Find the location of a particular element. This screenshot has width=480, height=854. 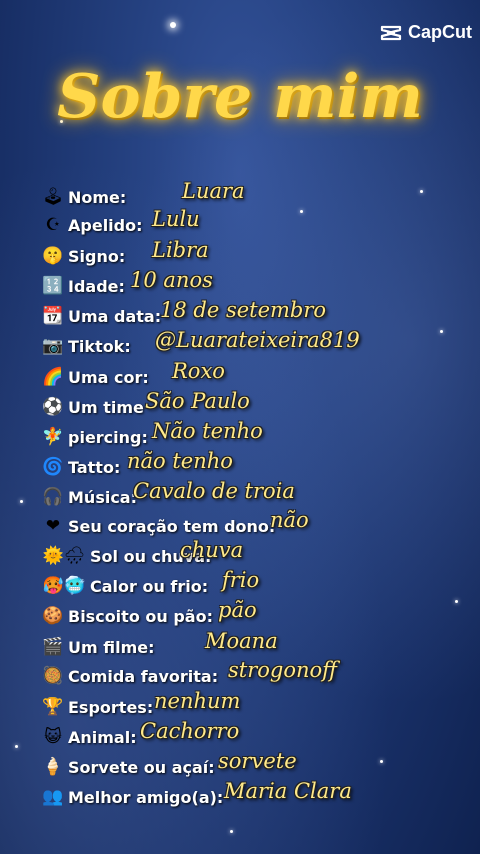

people-icon: 👥 is located at coordinates (53, 796).